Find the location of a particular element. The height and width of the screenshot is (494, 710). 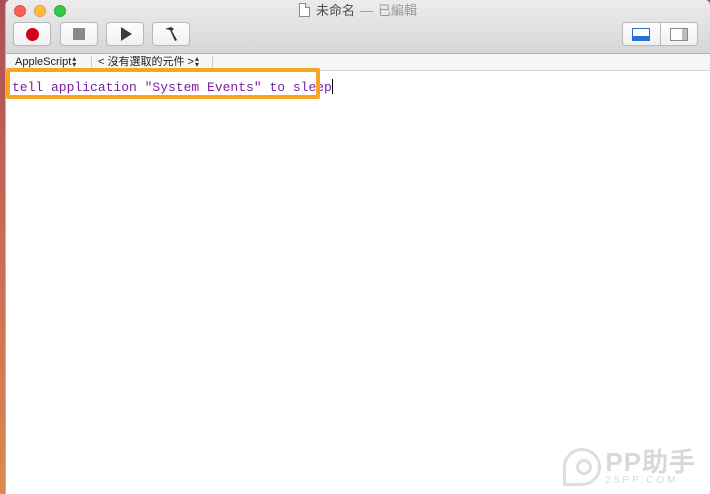

edited-status: 已編輯 is located at coordinates (398, 10).